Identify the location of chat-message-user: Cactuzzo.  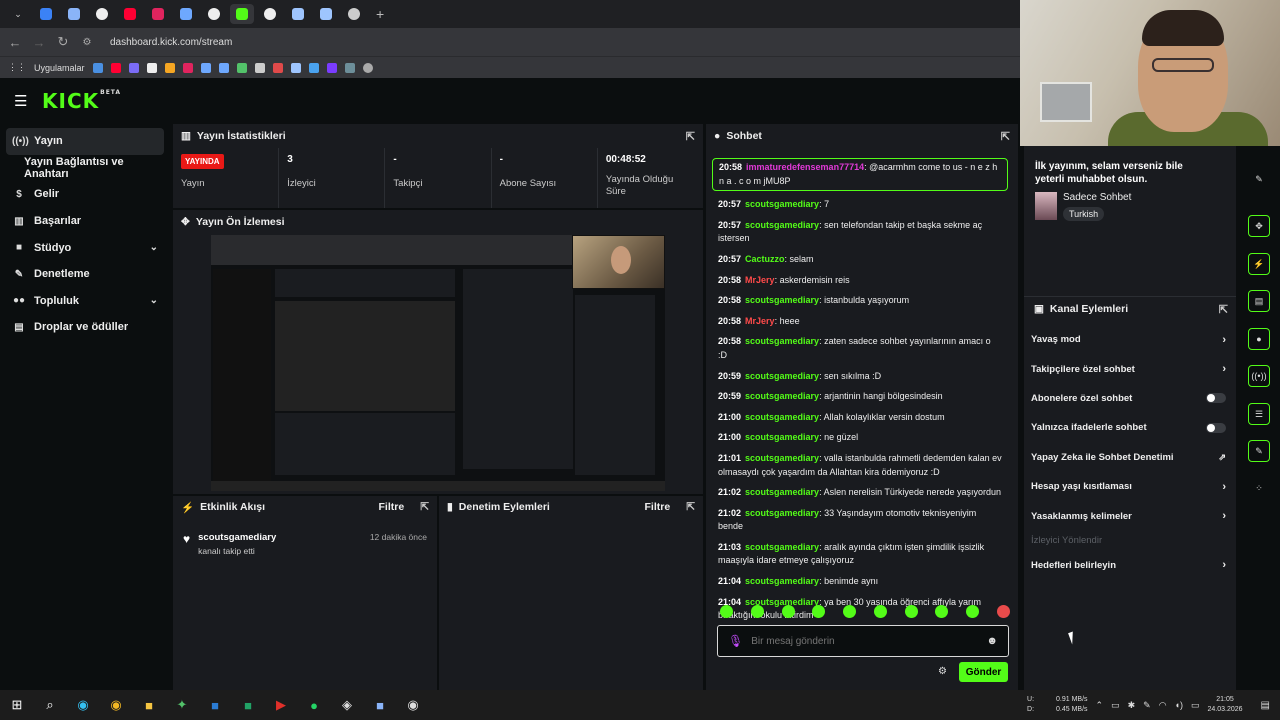
(765, 259).